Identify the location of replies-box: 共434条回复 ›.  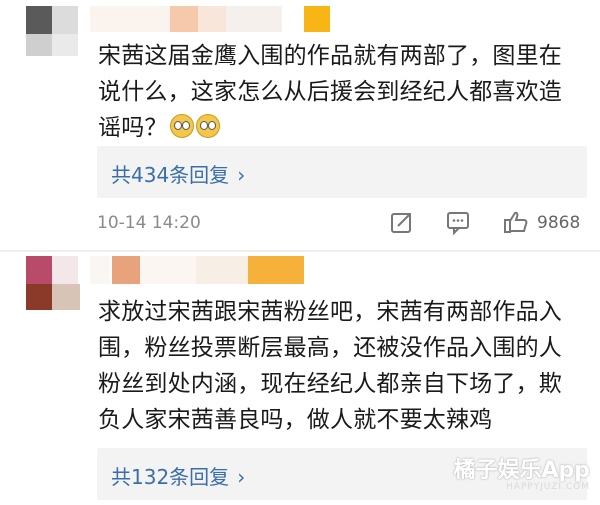
(342, 172).